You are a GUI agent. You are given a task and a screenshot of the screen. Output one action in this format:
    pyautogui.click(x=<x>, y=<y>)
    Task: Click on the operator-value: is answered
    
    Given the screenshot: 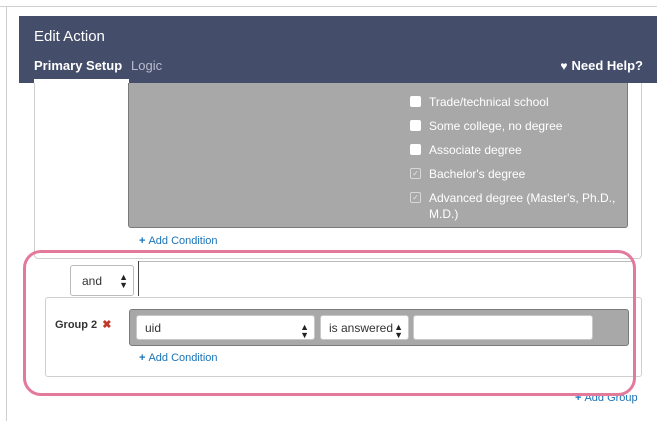 What is the action you would take?
    pyautogui.click(x=361, y=328)
    